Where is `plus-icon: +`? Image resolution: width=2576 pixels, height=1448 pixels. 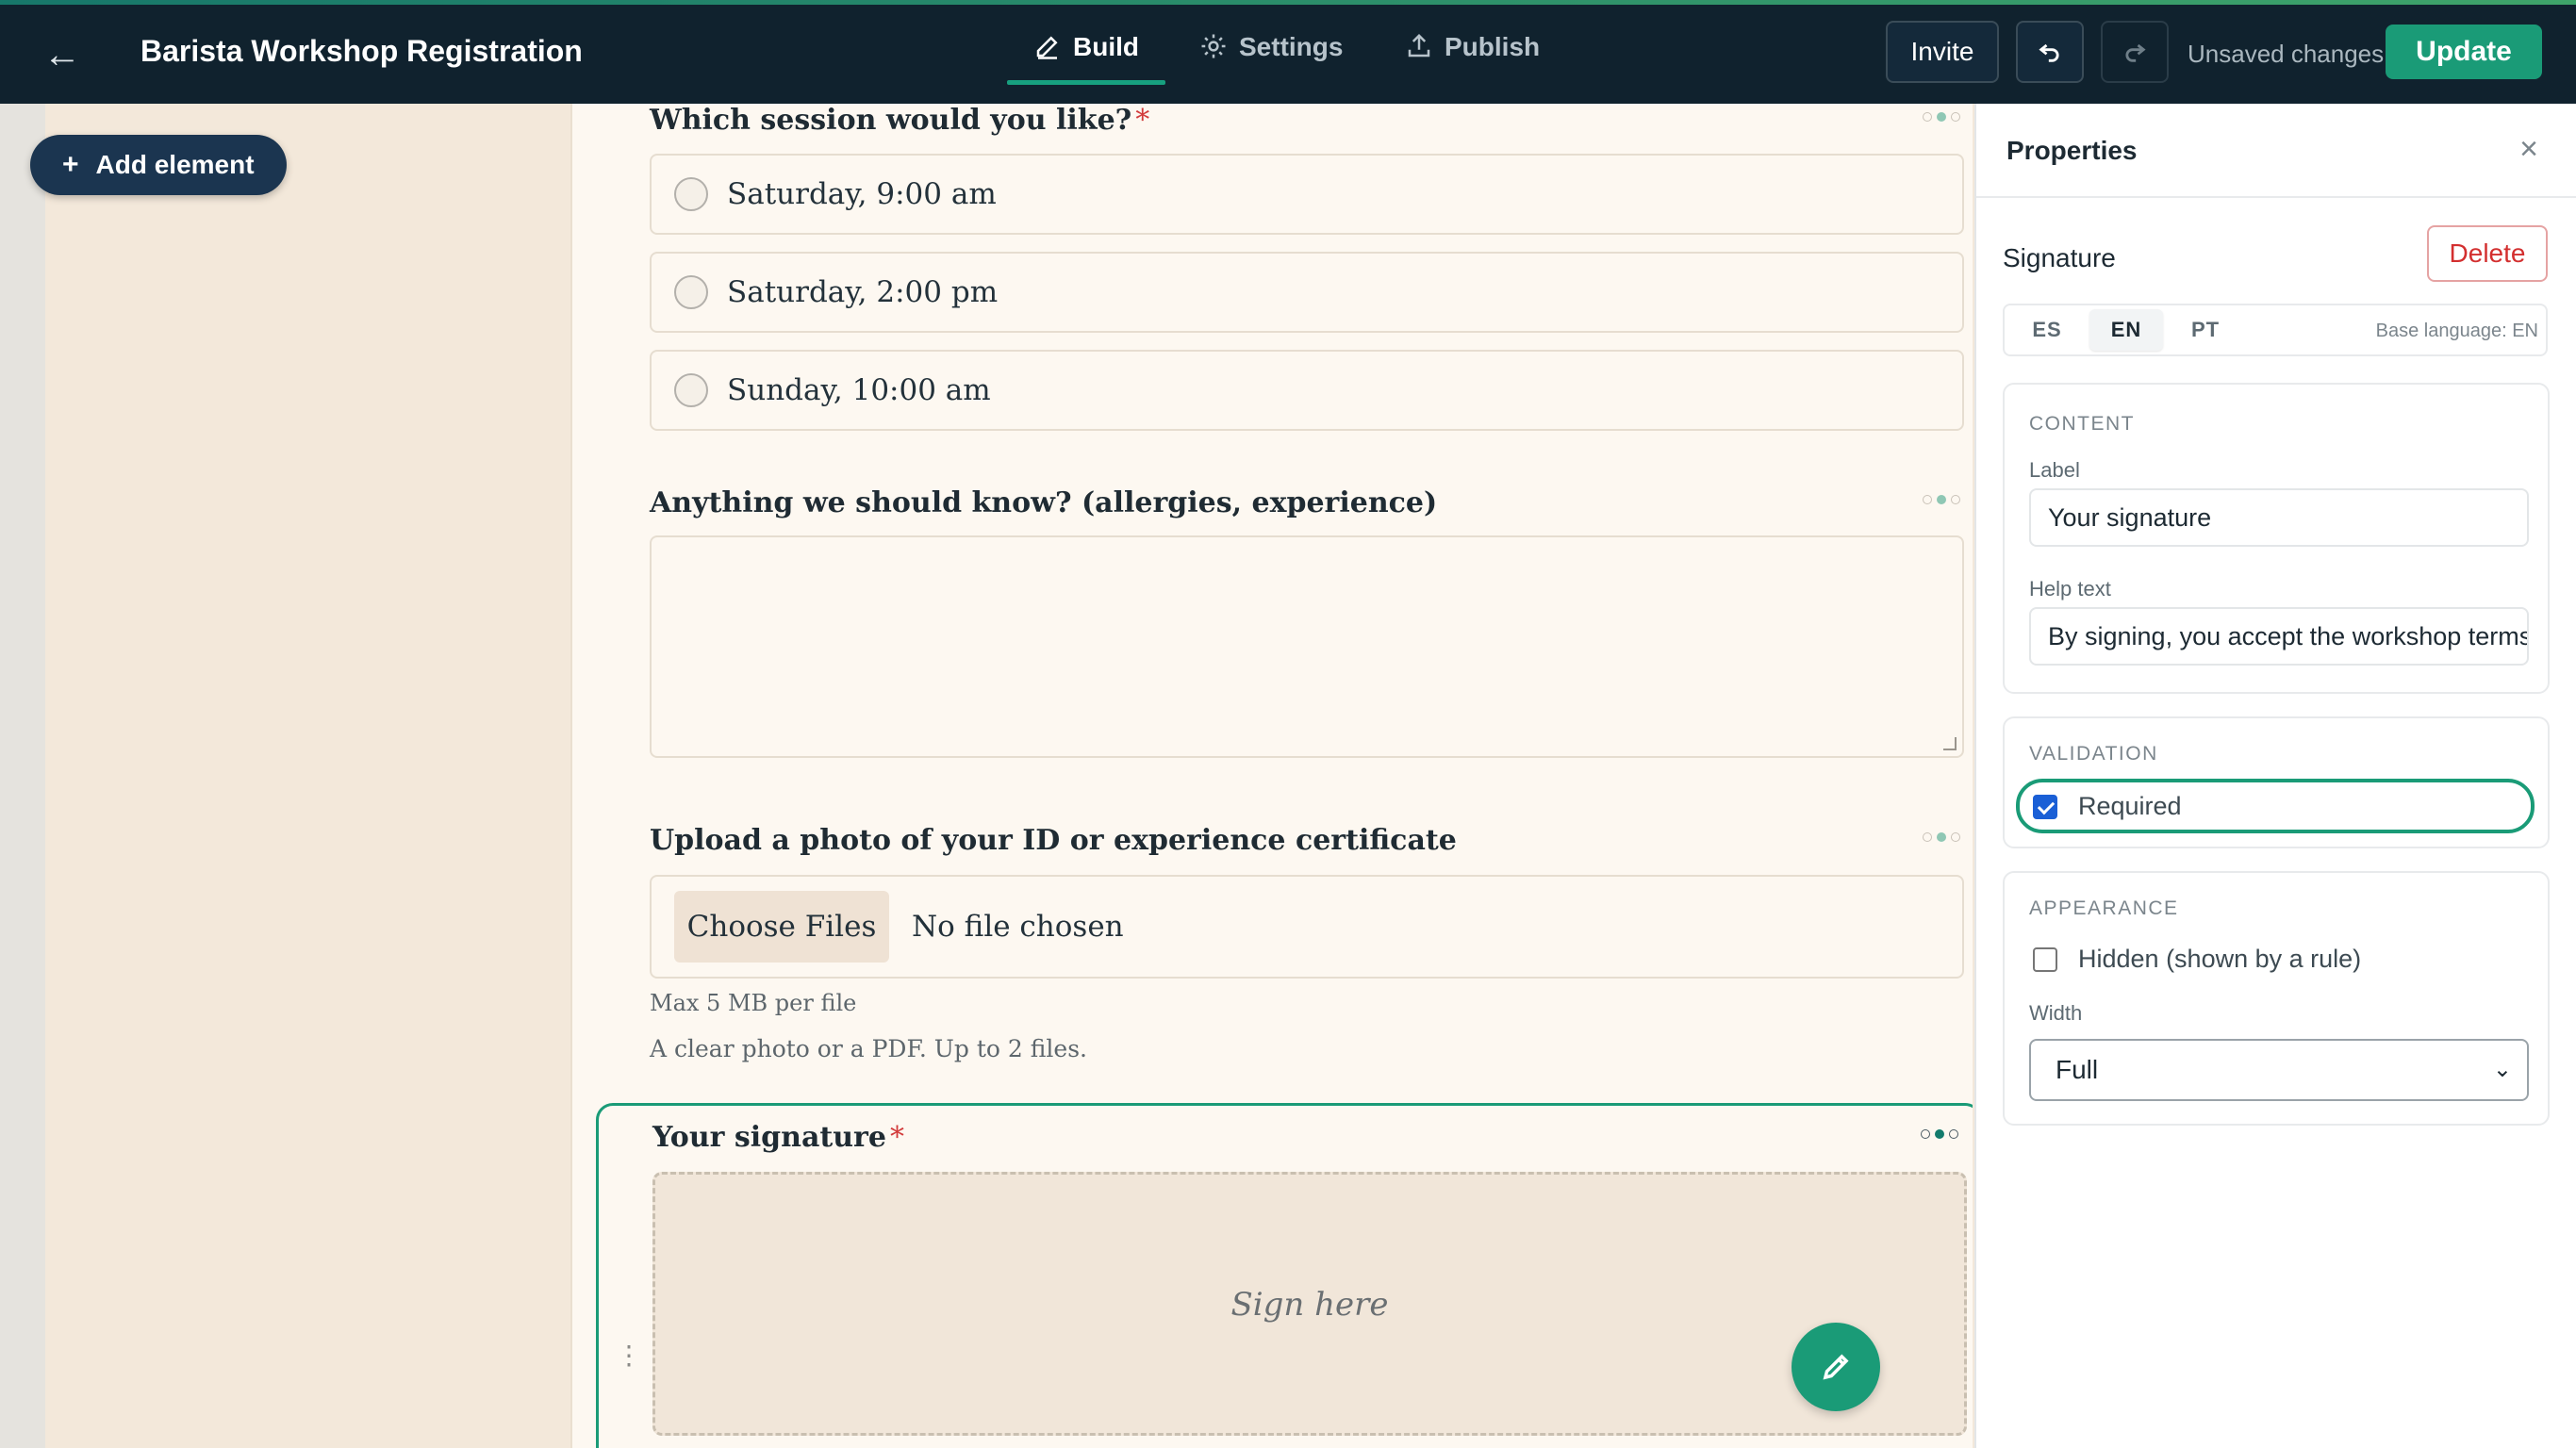
plus-icon: + is located at coordinates (70, 164).